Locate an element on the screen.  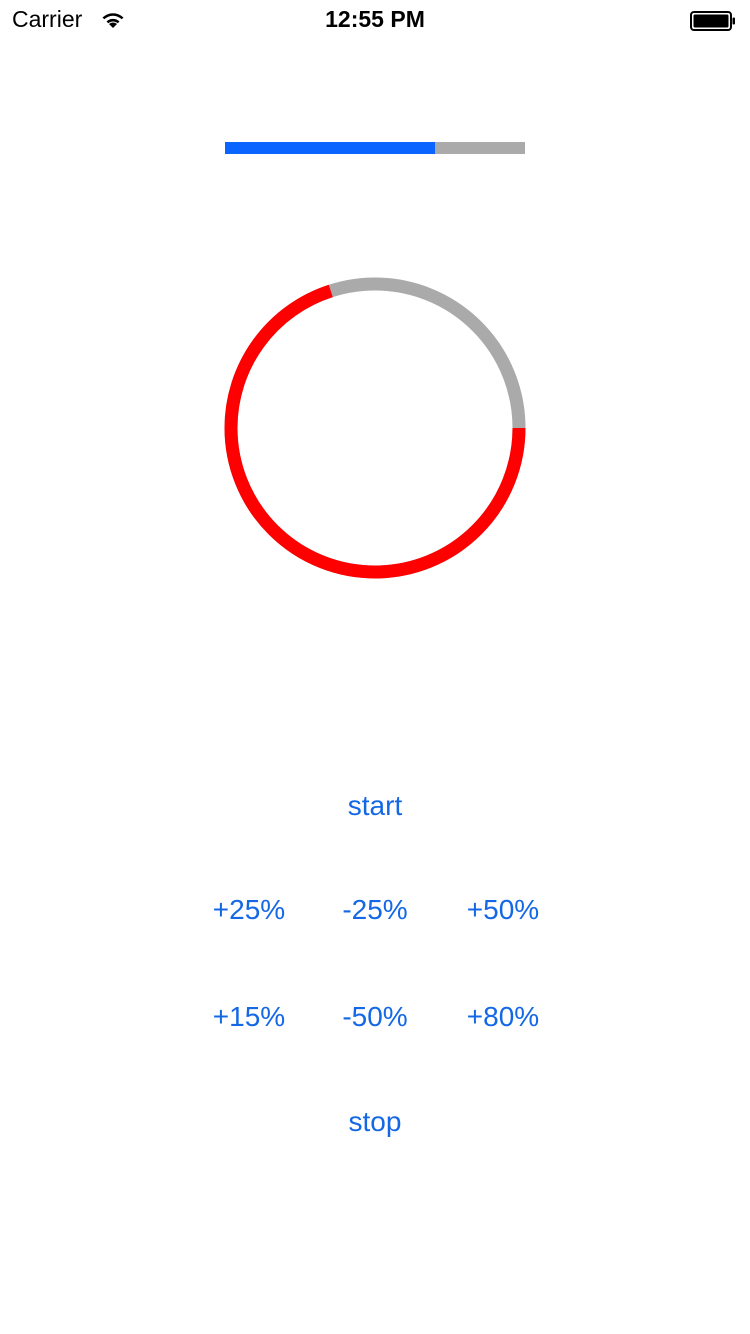
plus-50-button: +50% is located at coordinates (503, 910).